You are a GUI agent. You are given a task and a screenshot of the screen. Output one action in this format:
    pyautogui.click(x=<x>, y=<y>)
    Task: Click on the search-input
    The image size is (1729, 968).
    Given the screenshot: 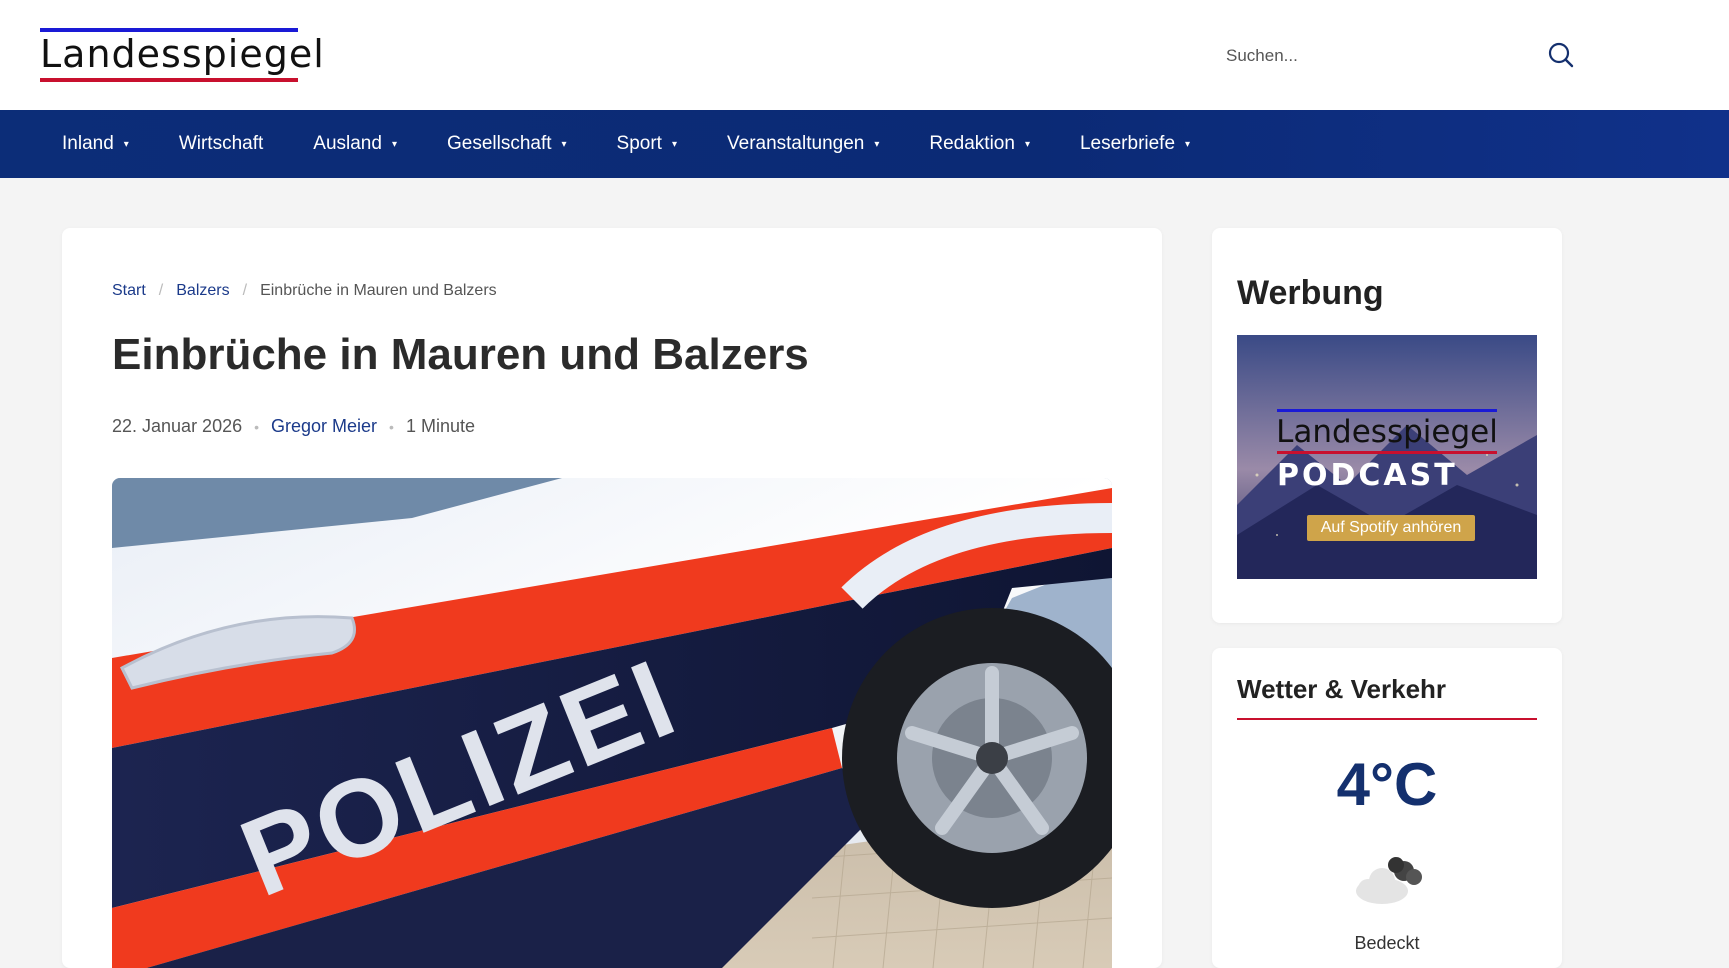 What is the action you would take?
    pyautogui.click(x=1376, y=56)
    